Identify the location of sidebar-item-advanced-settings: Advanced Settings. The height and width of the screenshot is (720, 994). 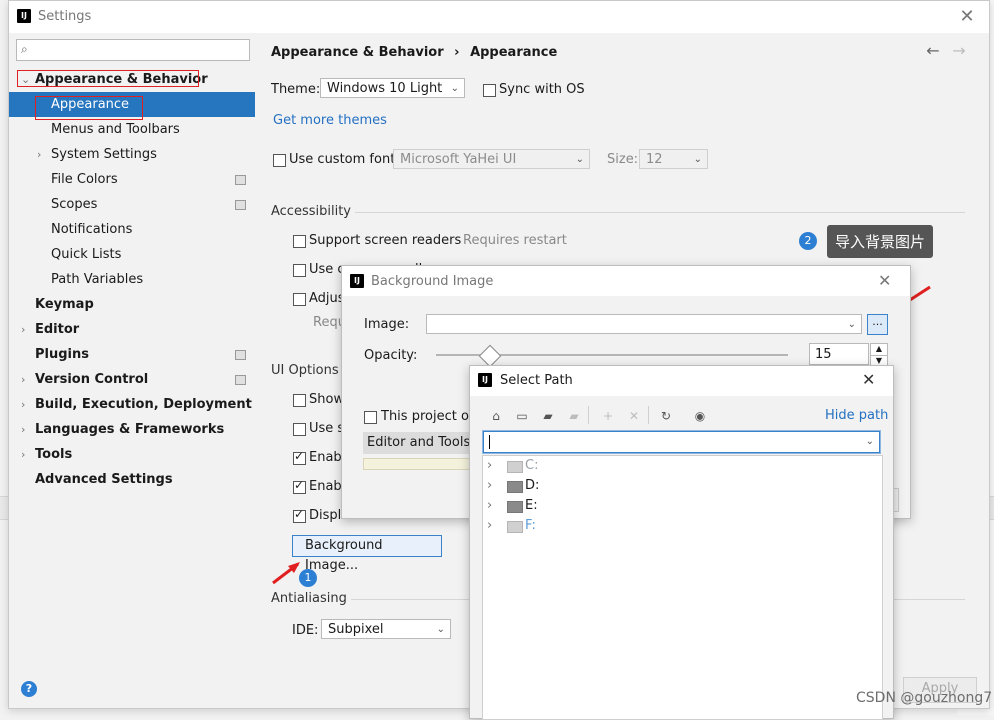
(132, 479).